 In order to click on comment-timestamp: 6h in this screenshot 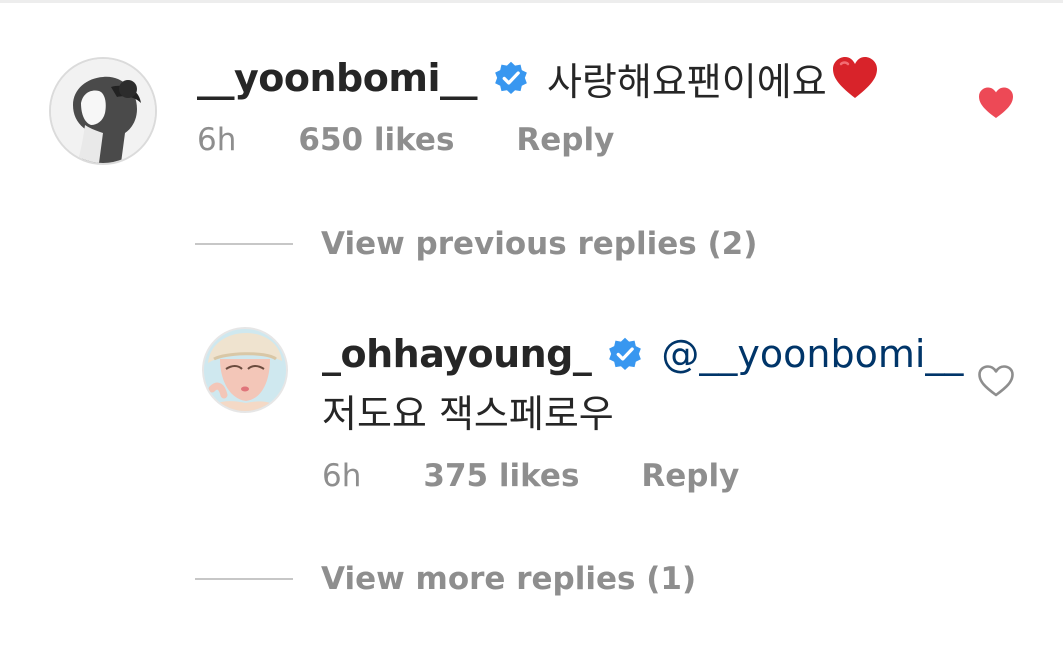, I will do `click(217, 140)`.